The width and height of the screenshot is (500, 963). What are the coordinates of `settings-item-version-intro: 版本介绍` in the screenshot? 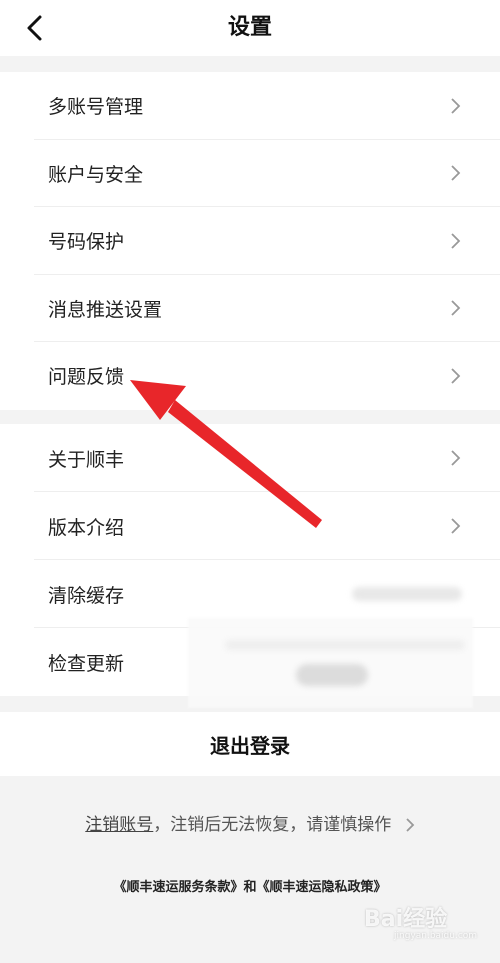 It's located at (250, 526).